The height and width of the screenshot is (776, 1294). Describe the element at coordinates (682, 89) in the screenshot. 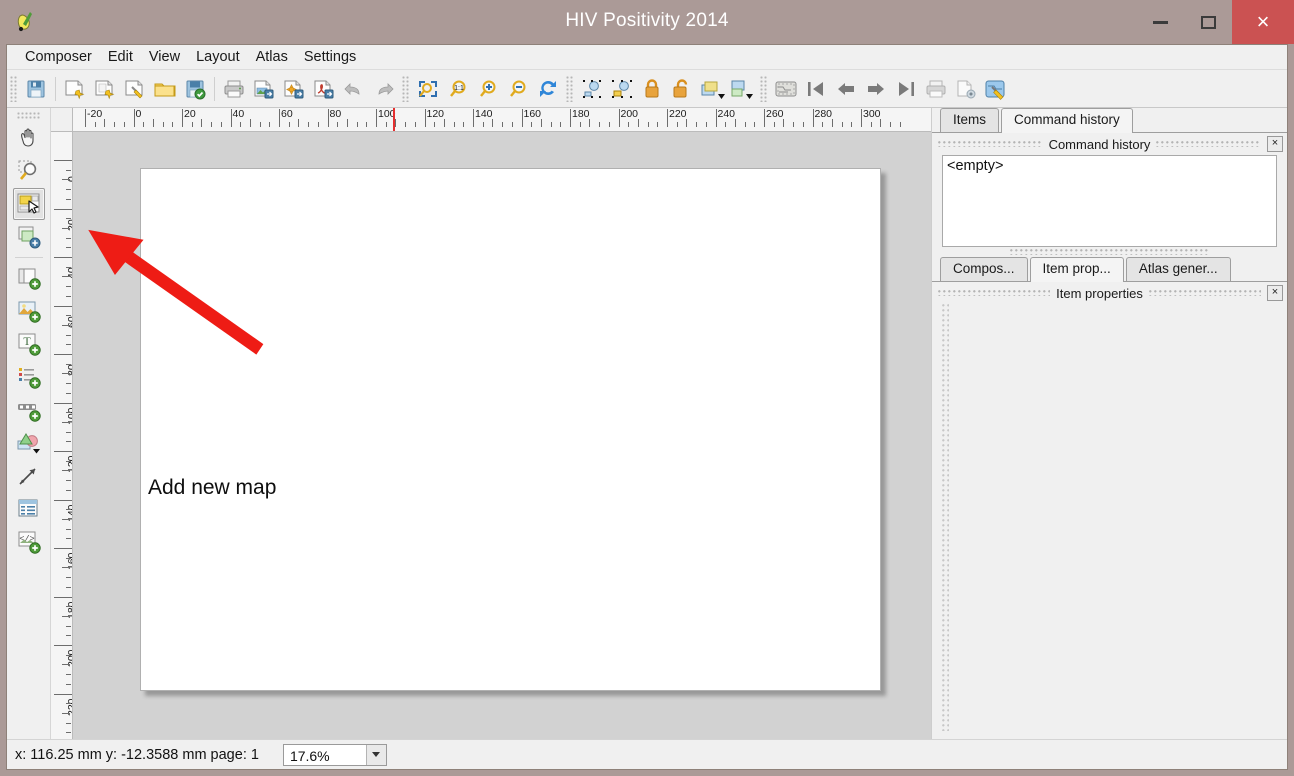

I see `unlock-items-icon` at that location.